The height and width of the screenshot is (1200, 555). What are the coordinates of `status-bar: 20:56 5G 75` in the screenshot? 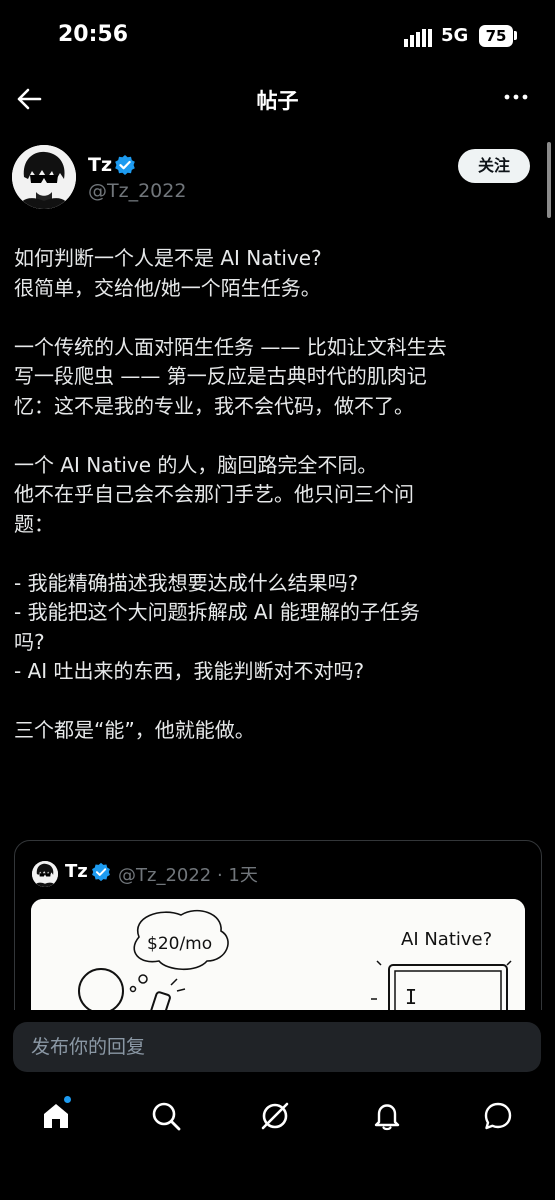 It's located at (277, 35).